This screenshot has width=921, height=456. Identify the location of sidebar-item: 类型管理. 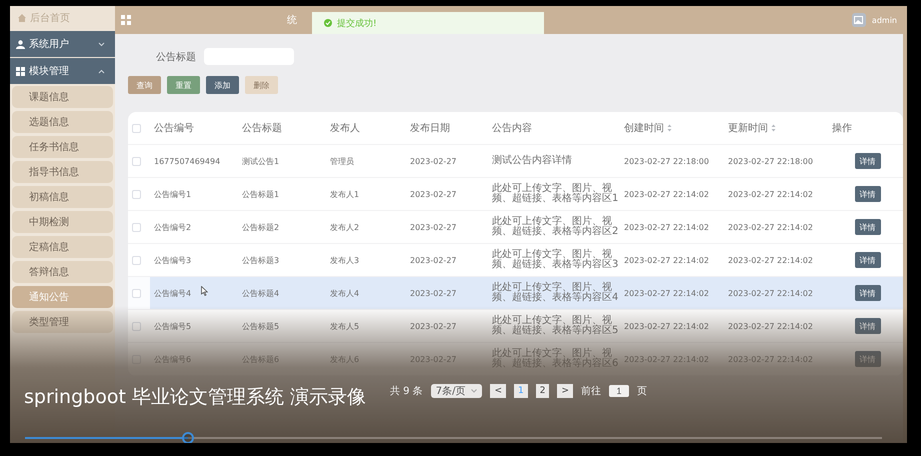
(62, 322).